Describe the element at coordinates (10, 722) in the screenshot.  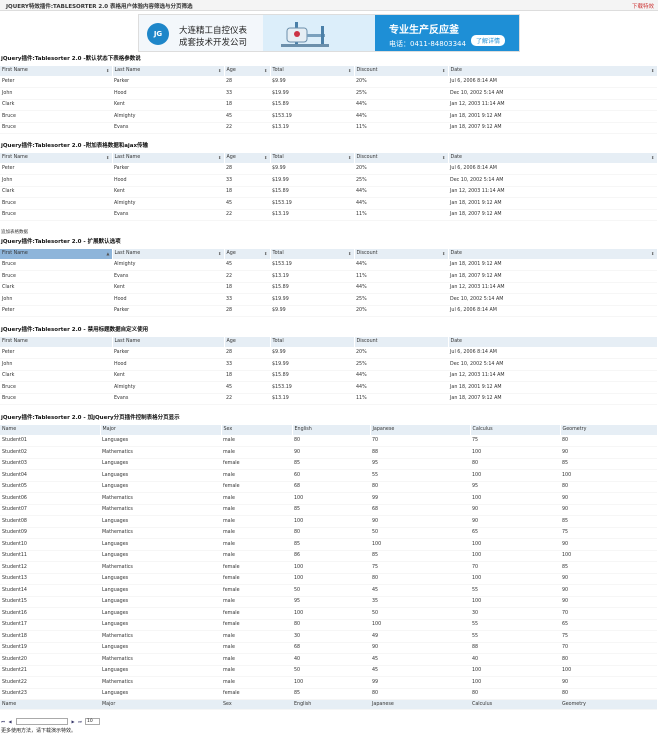
I see `prev-page-icon: ◀` at that location.